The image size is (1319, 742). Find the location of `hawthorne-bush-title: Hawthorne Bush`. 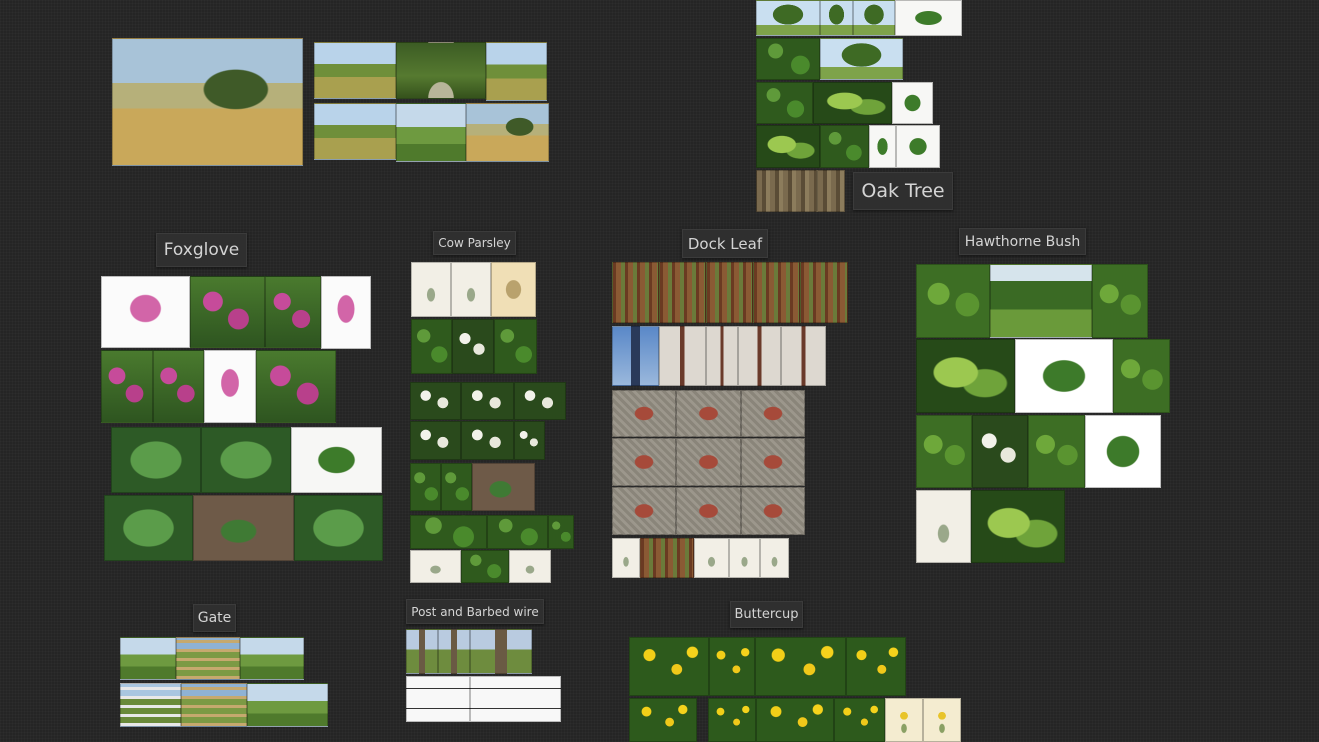

hawthorne-bush-title: Hawthorne Bush is located at coordinates (1022, 241).